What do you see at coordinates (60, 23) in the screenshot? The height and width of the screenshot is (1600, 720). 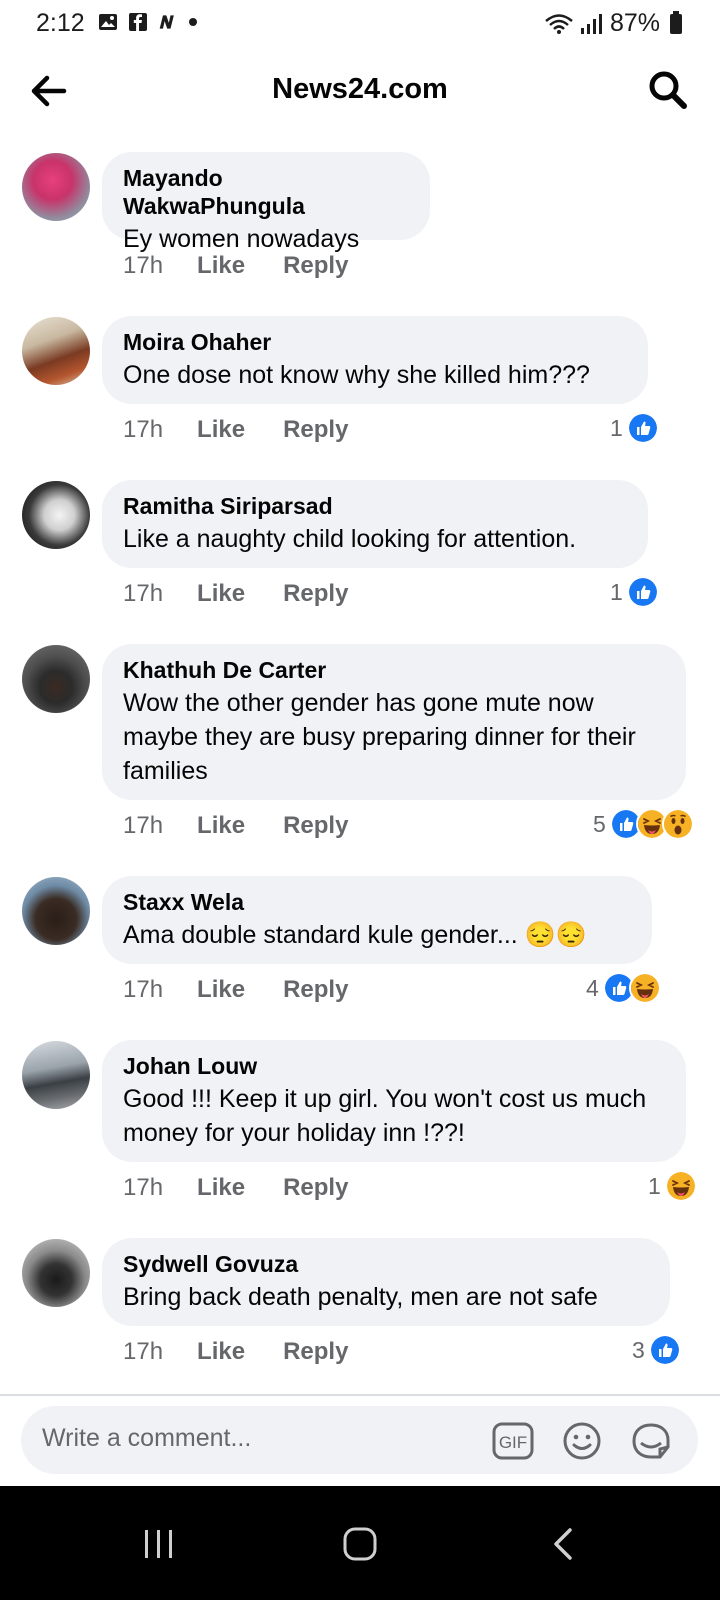 I see `status-time: 2:12` at bounding box center [60, 23].